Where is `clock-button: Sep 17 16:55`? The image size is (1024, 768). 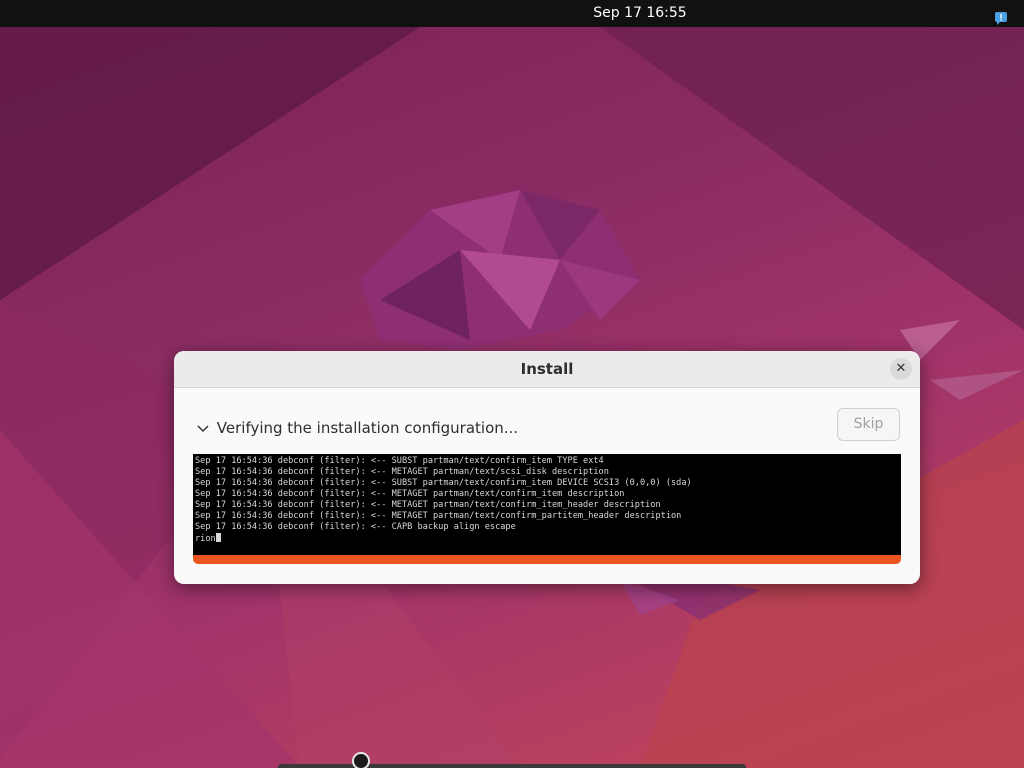
clock-button: Sep 17 16:55 is located at coordinates (640, 13).